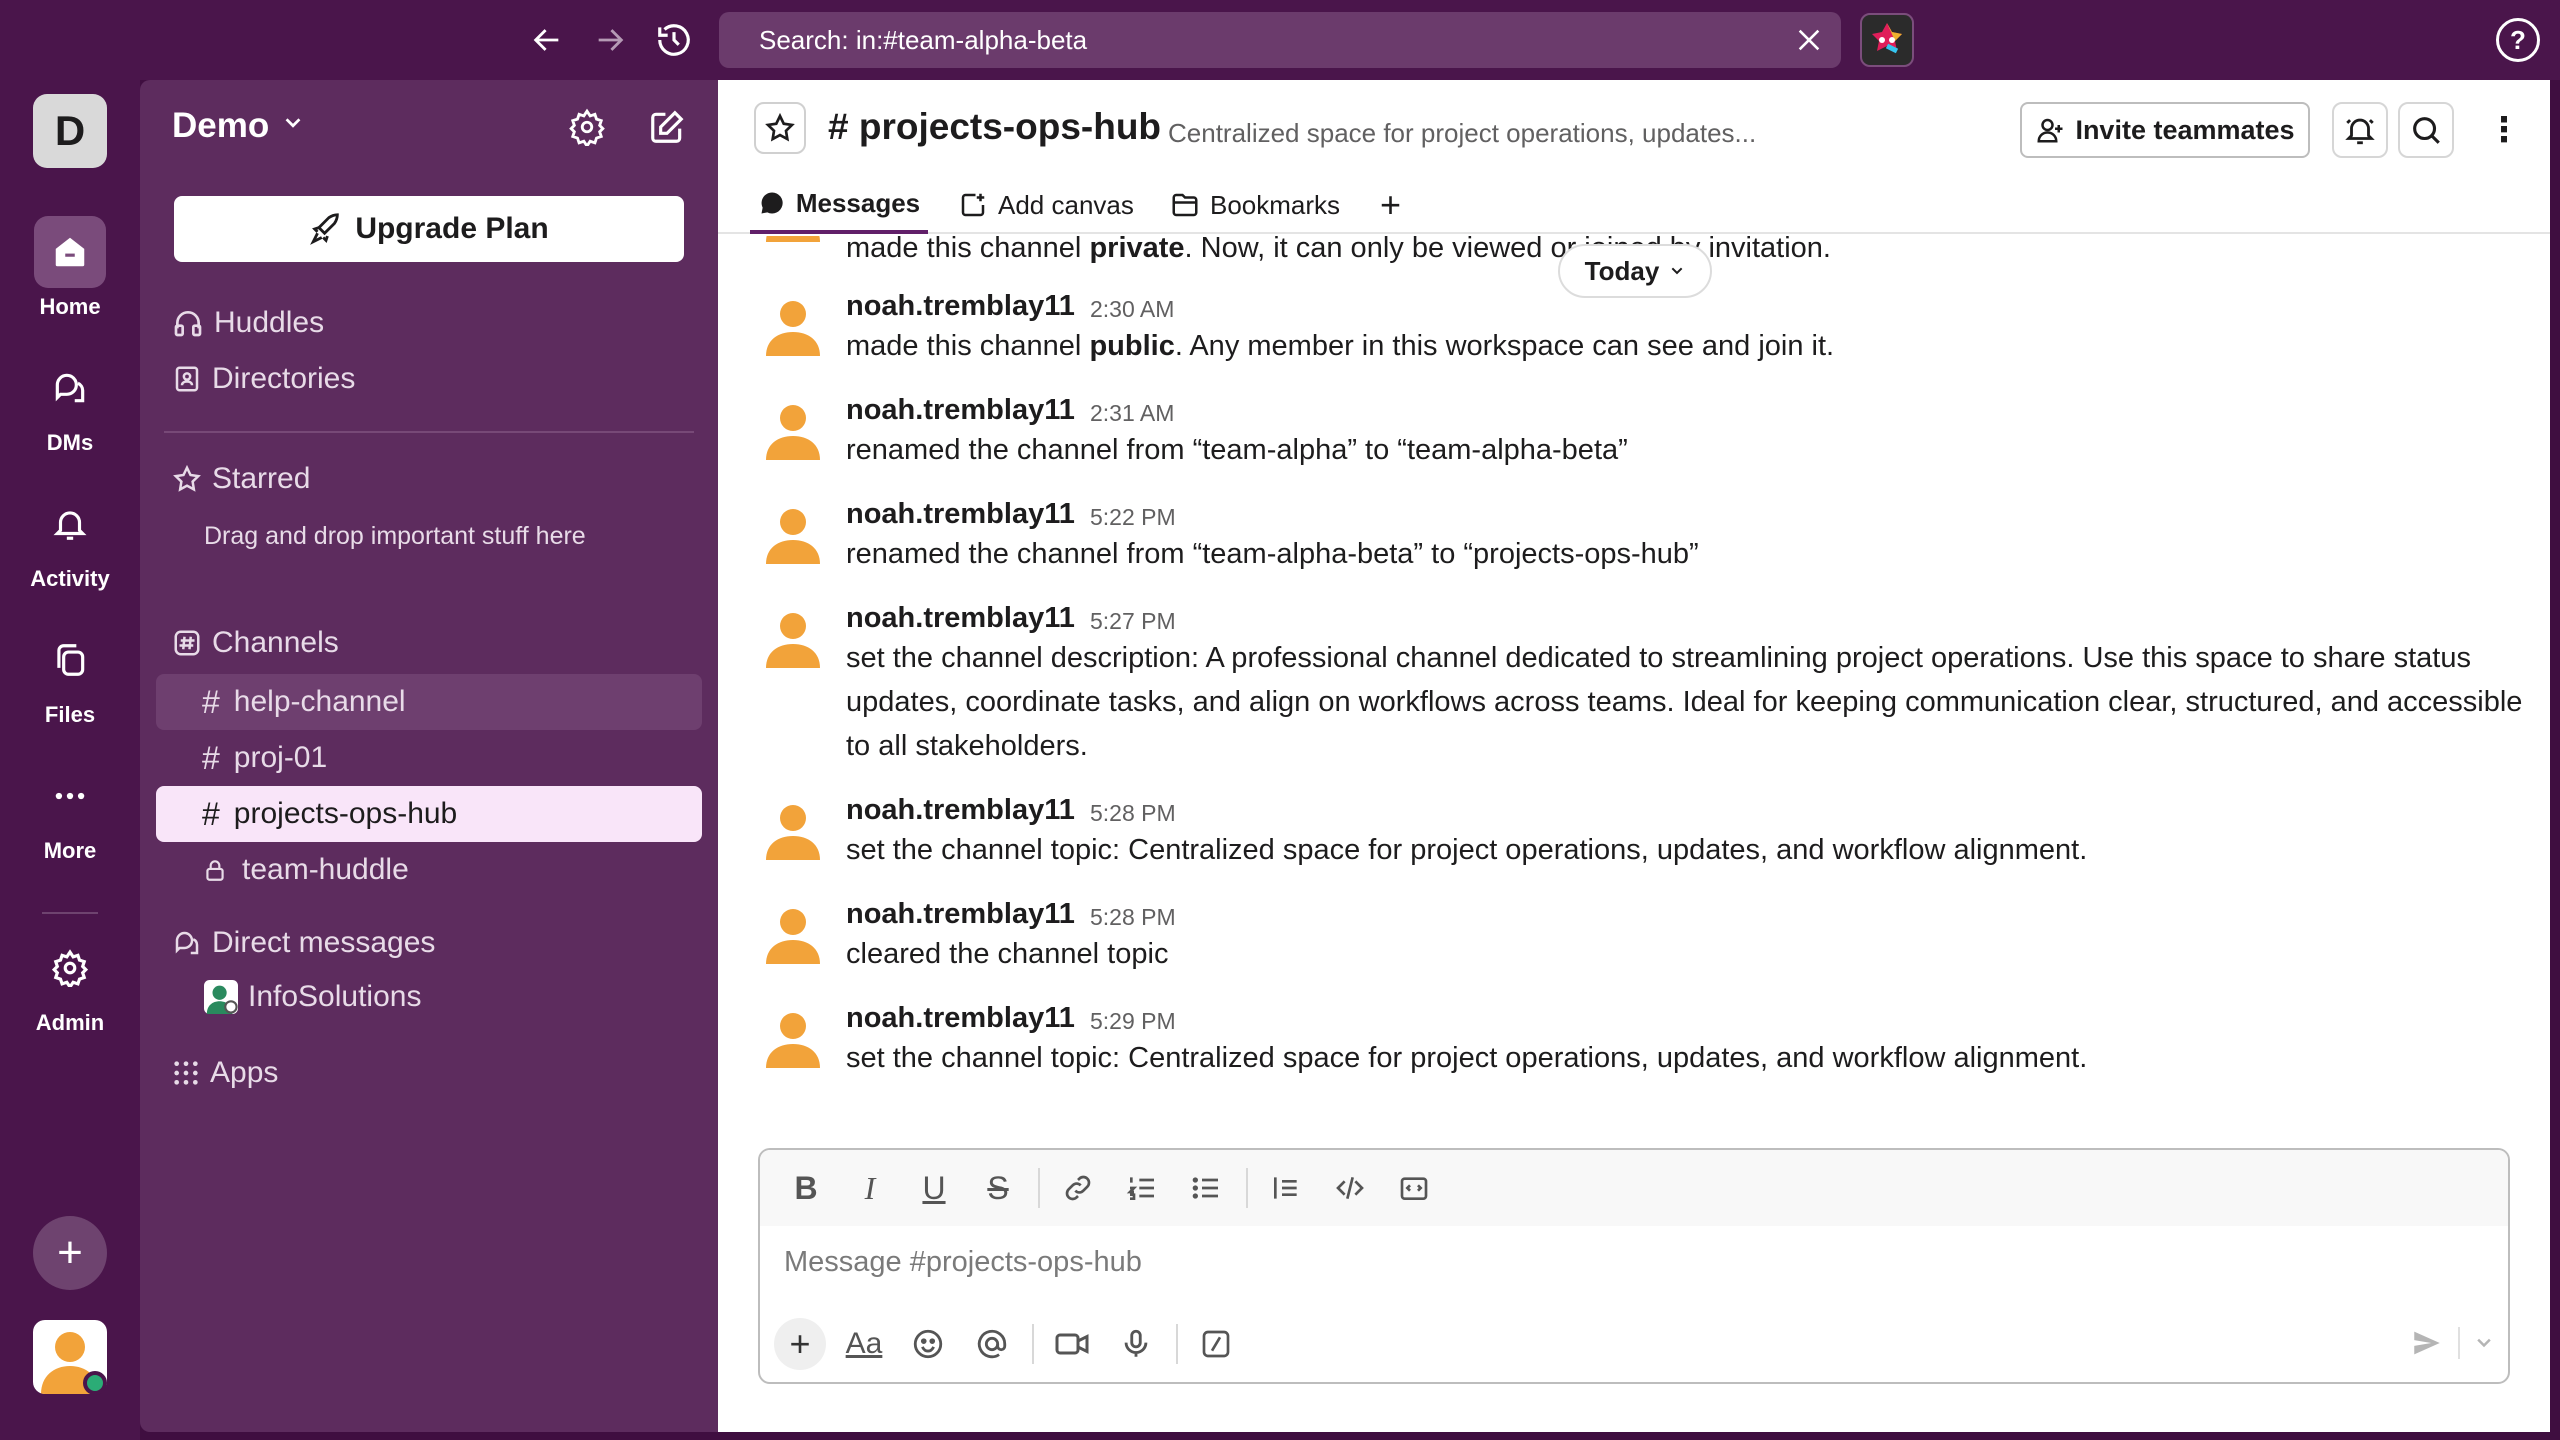  Describe the element at coordinates (429, 702) in the screenshot. I see `sidebar-item-help-channel: # help-channel` at that location.